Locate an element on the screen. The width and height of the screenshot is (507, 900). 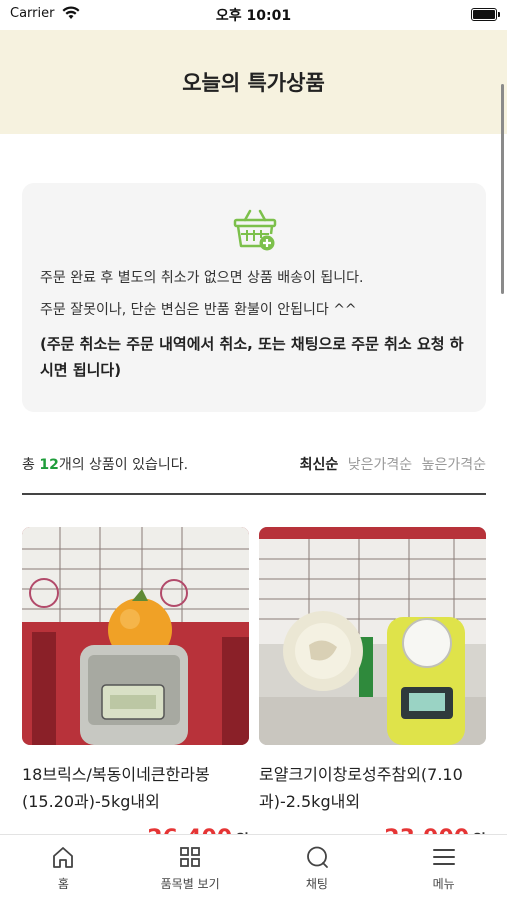
status-bar: Carrier 오후 10:01 is located at coordinates (253, 15).